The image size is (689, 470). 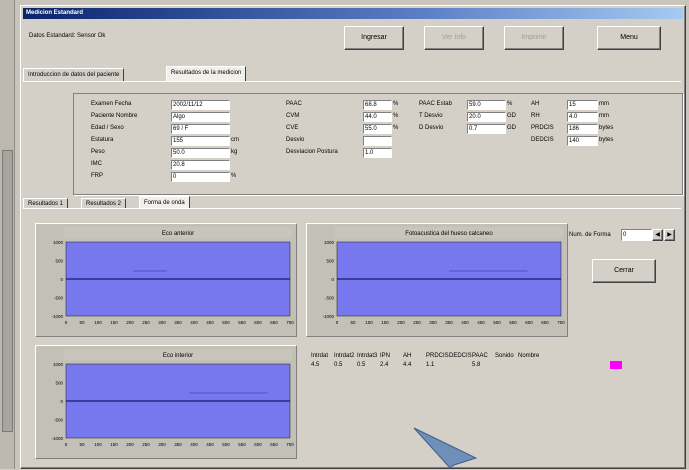 What do you see at coordinates (582, 141) in the screenshot?
I see `result-value-field: 140` at bounding box center [582, 141].